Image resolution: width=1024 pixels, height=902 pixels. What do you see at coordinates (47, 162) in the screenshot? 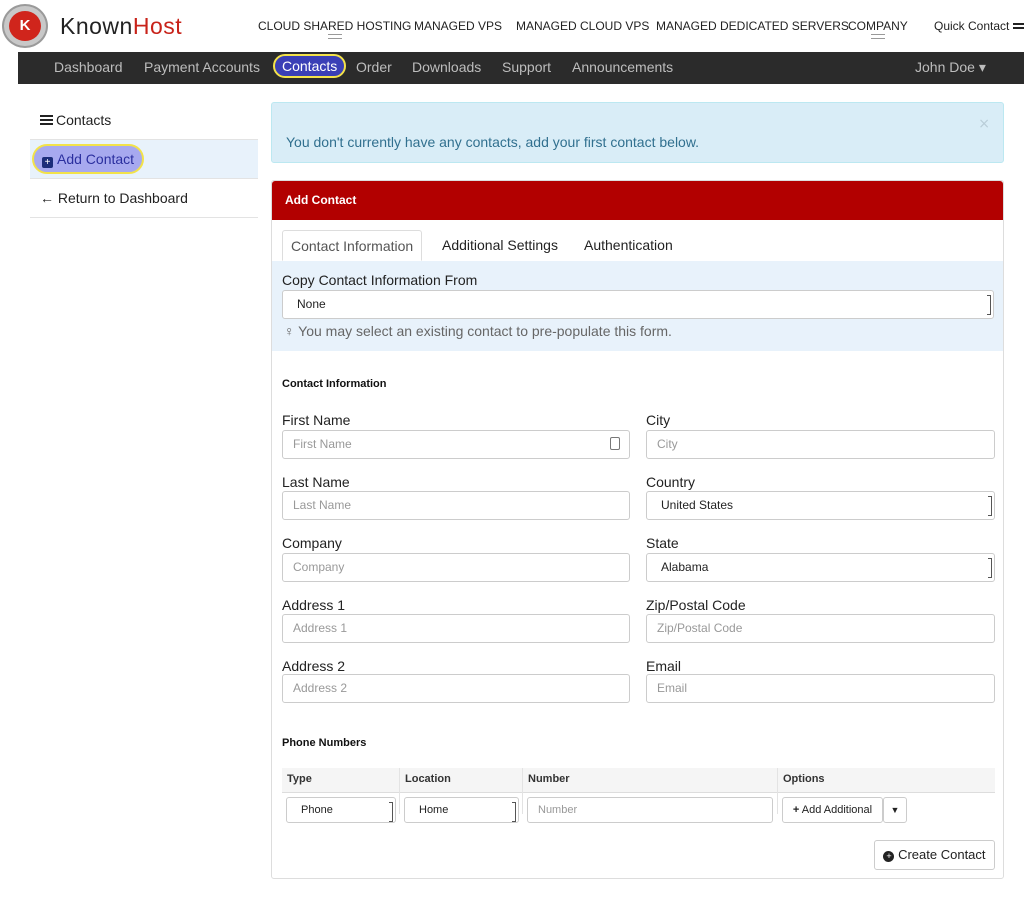
I see `plus-square-icon: +` at bounding box center [47, 162].